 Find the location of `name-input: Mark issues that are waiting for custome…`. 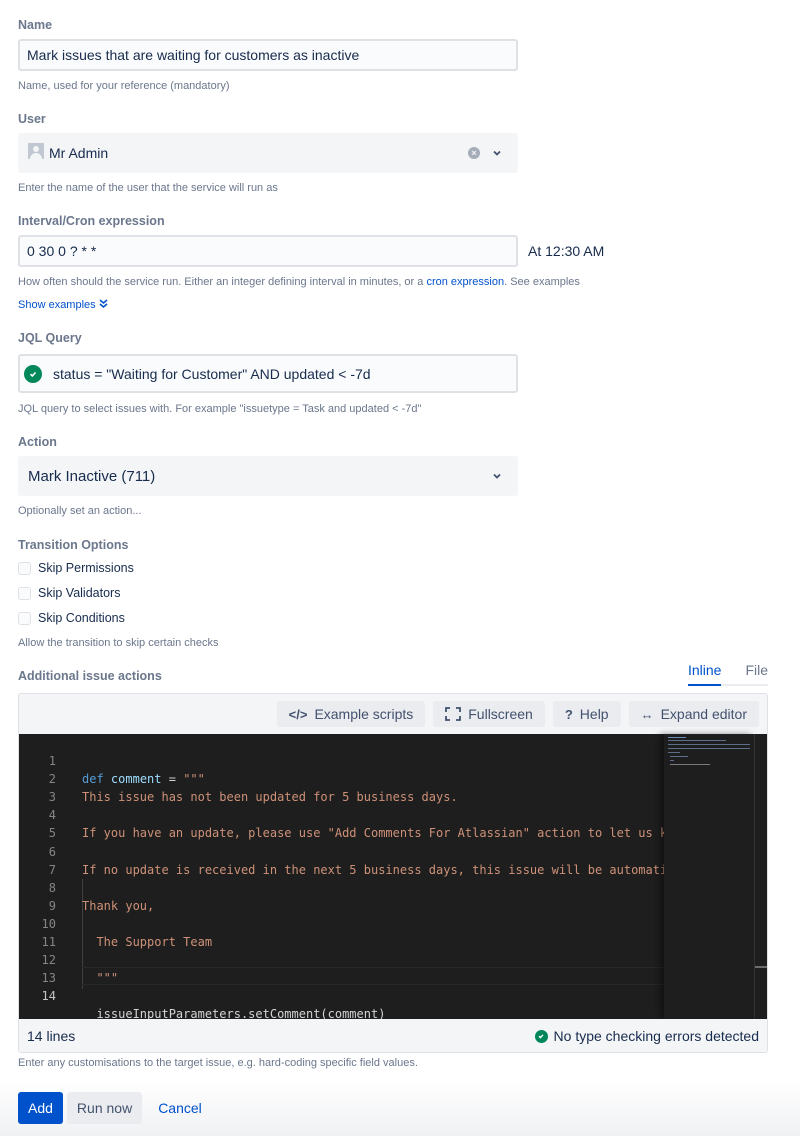

name-input: Mark issues that are waiting for custome… is located at coordinates (268, 55).